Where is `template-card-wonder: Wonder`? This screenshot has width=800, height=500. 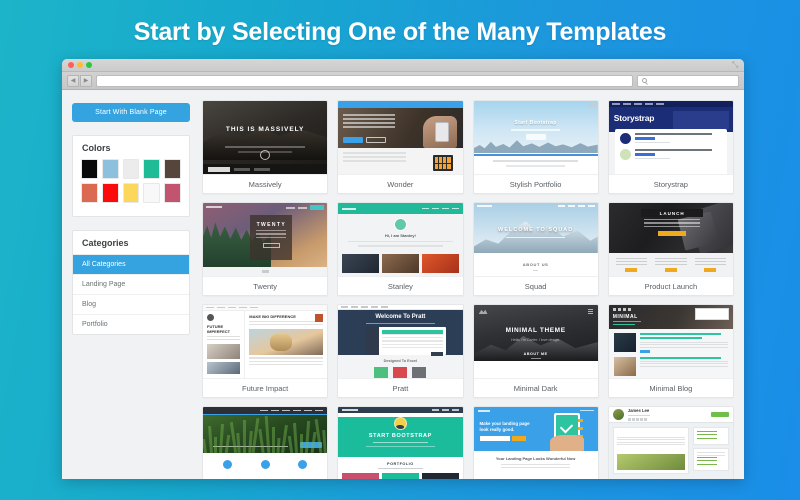
template-card-wonder: Wonder is located at coordinates (400, 147).